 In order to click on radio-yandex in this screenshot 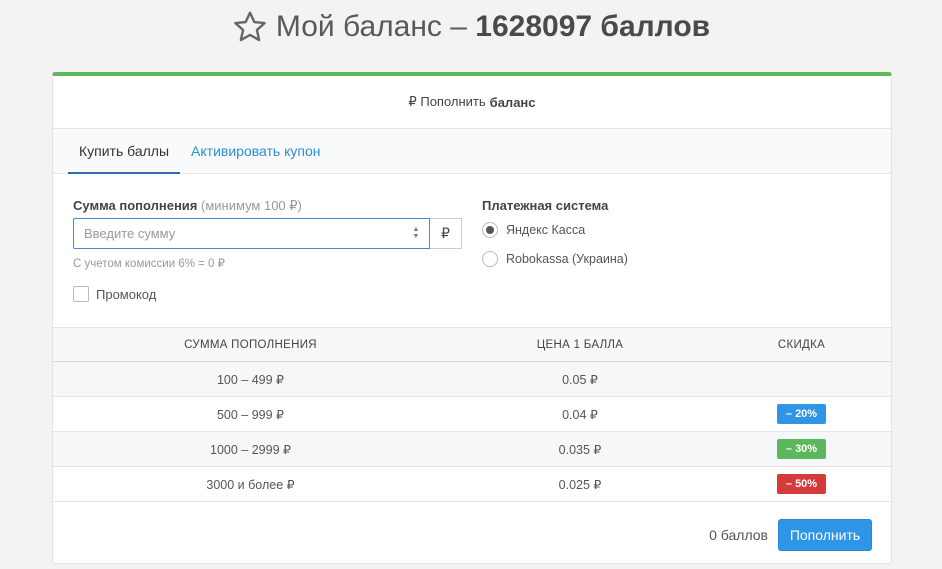, I will do `click(490, 230)`.